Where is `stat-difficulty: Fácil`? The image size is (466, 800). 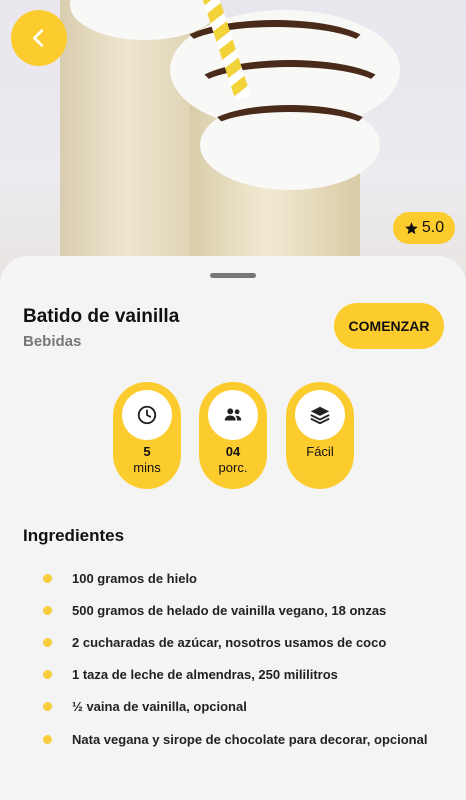
stat-difficulty: Fácil is located at coordinates (320, 435).